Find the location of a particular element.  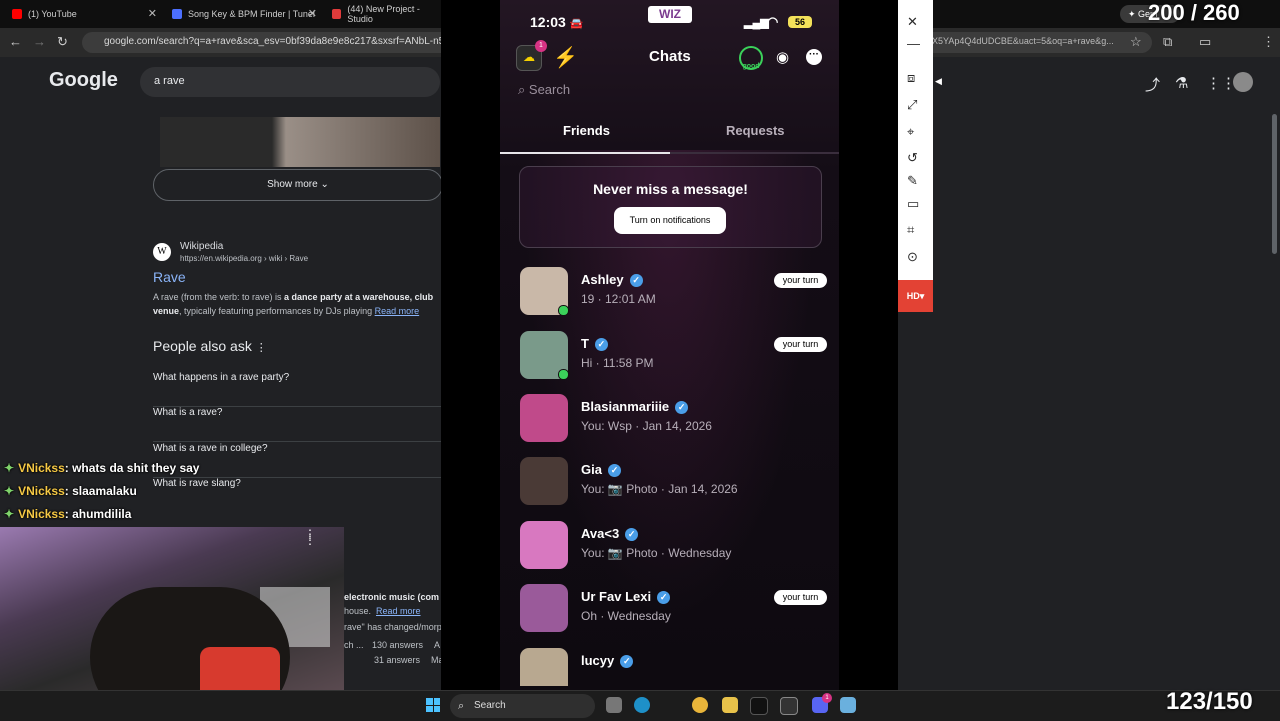

tiktok-icon is located at coordinates (759, 706).